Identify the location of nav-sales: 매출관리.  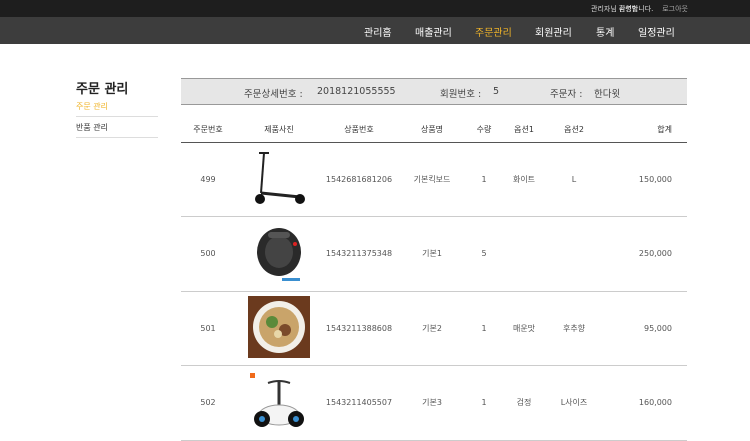
(433, 31).